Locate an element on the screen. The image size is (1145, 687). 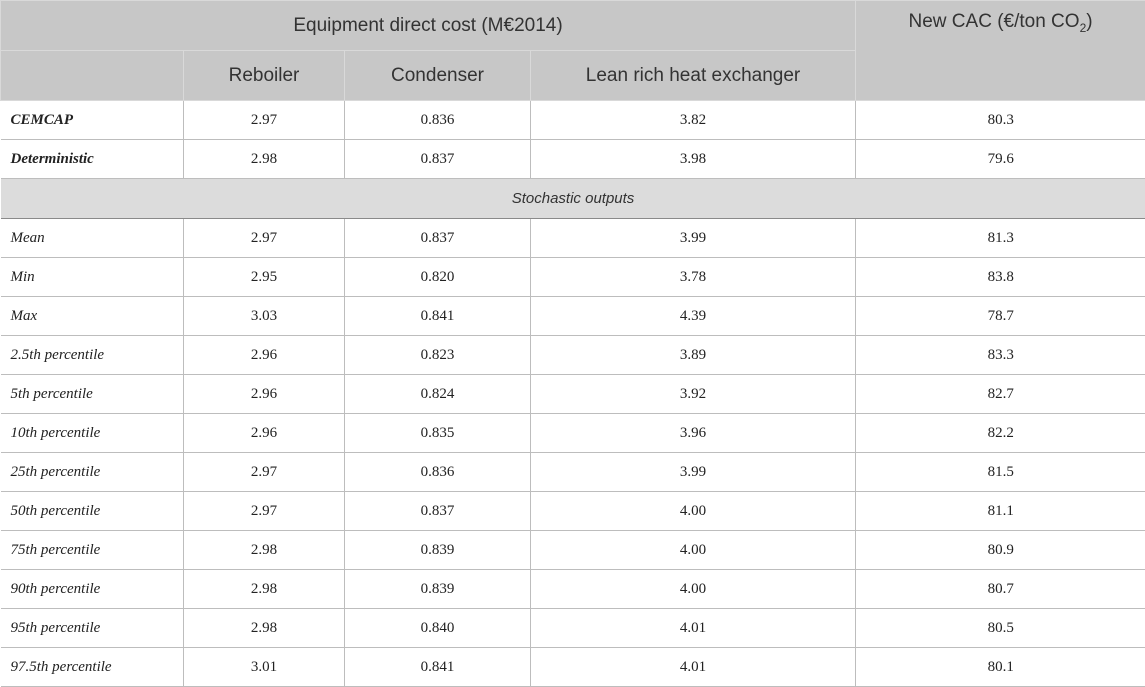
new-cac-cell: 82.2 is located at coordinates (1000, 433).